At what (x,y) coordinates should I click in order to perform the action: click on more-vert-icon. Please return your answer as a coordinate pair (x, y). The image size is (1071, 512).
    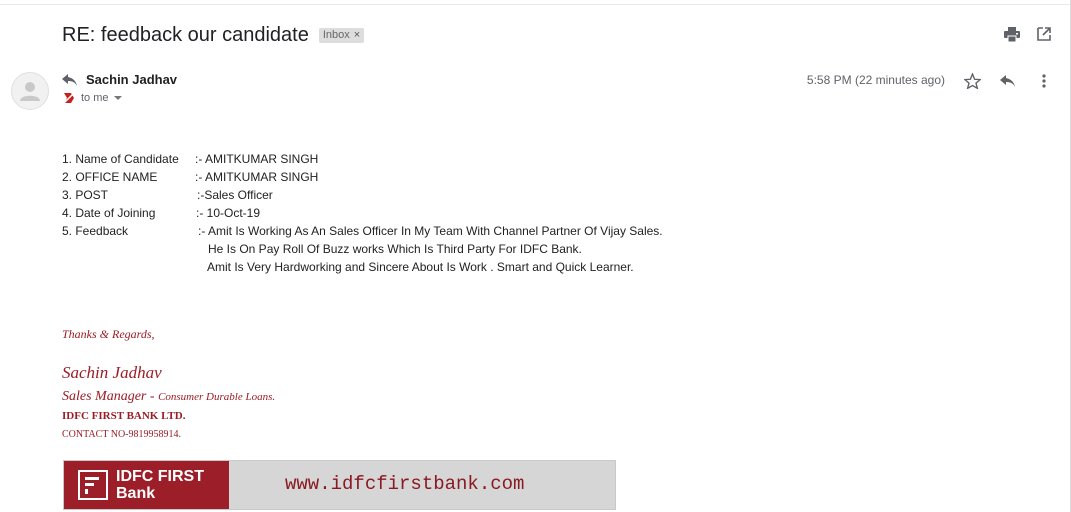
    Looking at the image, I should click on (1044, 81).